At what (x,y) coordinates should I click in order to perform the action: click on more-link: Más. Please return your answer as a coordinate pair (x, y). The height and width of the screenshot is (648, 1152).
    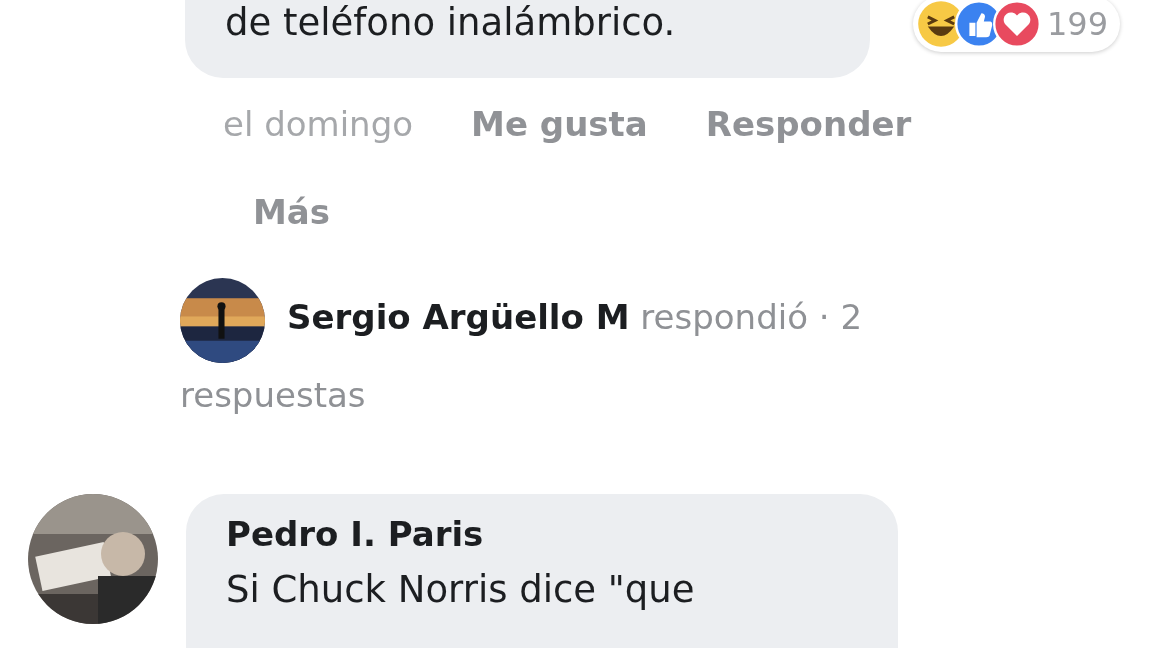
    Looking at the image, I should click on (291, 212).